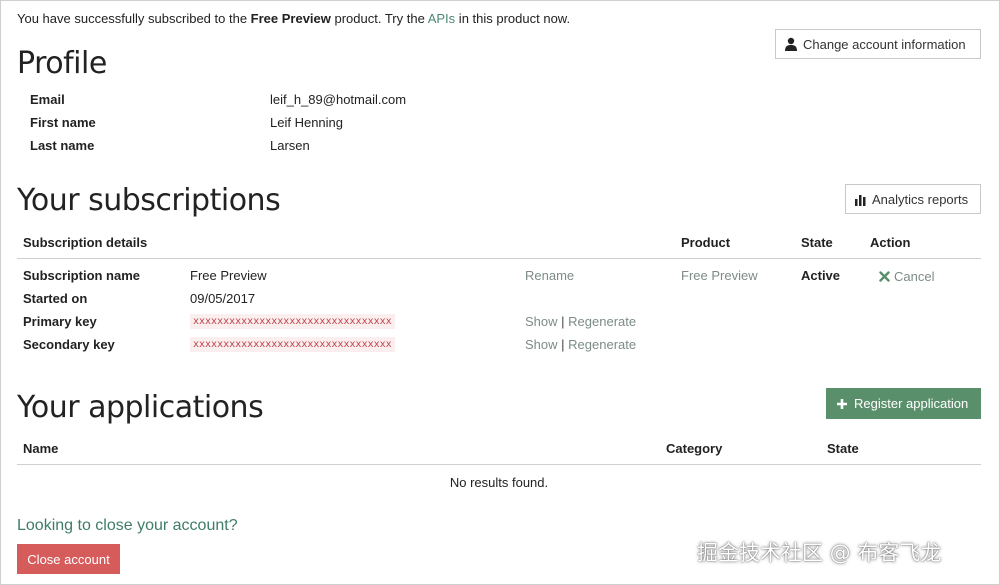 This screenshot has height=585, width=1000. Describe the element at coordinates (914, 276) in the screenshot. I see `cancel-label: Cancel` at that location.